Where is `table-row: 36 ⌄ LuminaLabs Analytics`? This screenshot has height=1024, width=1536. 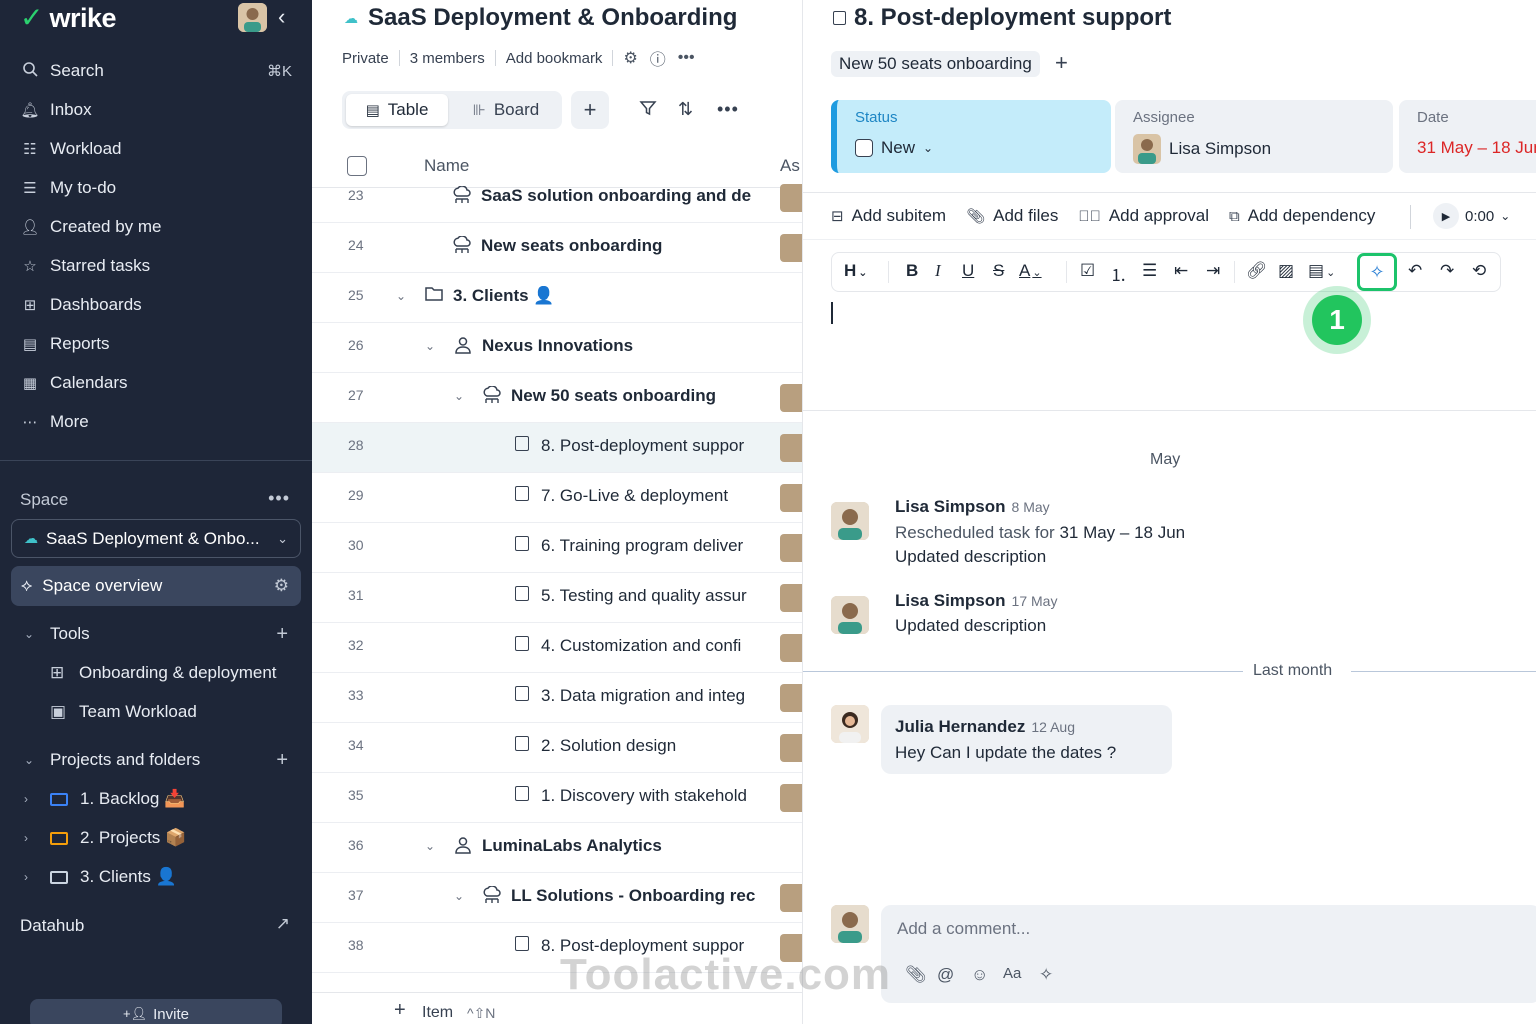
table-row: 36 ⌄ LuminaLabs Analytics is located at coordinates (557, 848).